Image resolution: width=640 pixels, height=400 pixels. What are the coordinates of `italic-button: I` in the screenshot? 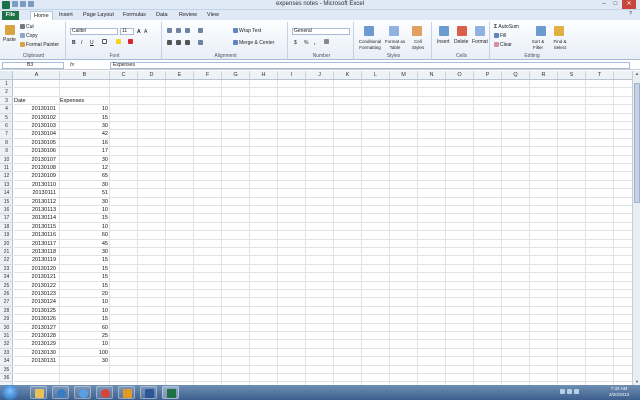 It's located at (81, 43).